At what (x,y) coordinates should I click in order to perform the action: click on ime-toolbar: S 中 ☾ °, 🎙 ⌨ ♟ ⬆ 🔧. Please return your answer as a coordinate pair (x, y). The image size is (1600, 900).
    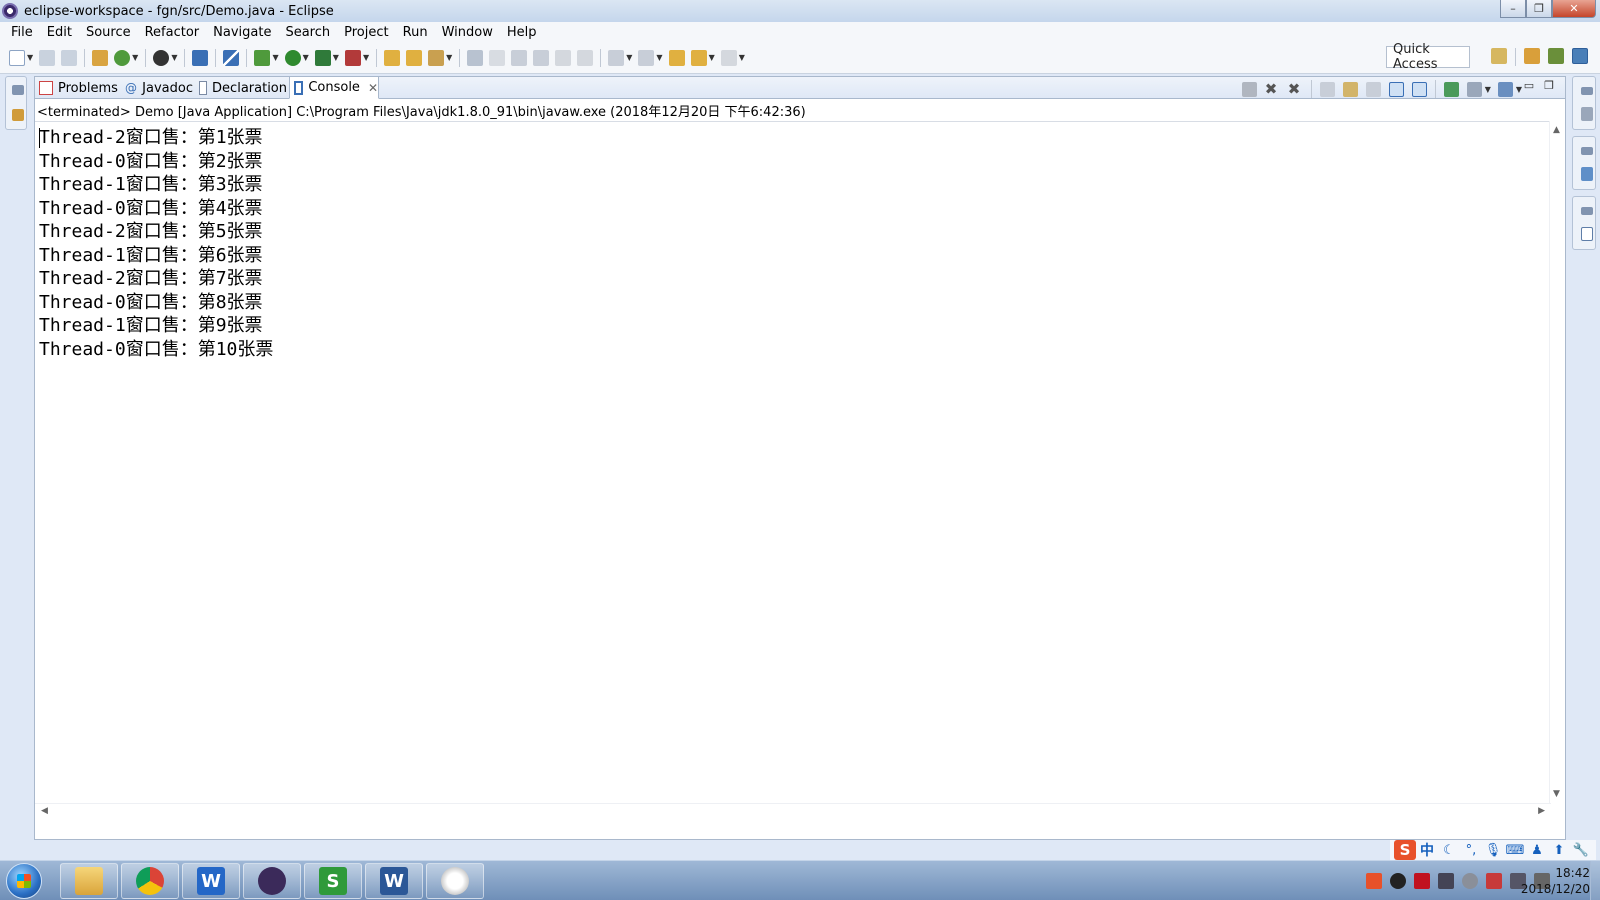
    Looking at the image, I should click on (1493, 850).